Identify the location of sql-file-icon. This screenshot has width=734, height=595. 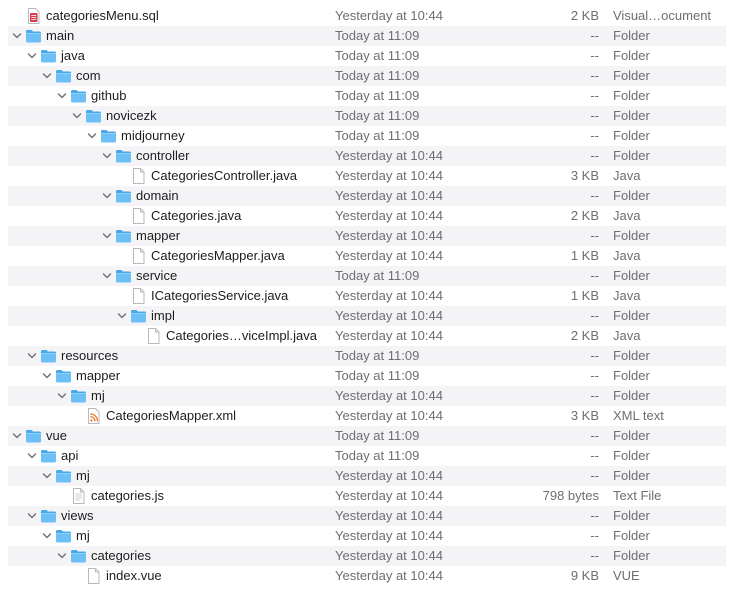
(33, 16).